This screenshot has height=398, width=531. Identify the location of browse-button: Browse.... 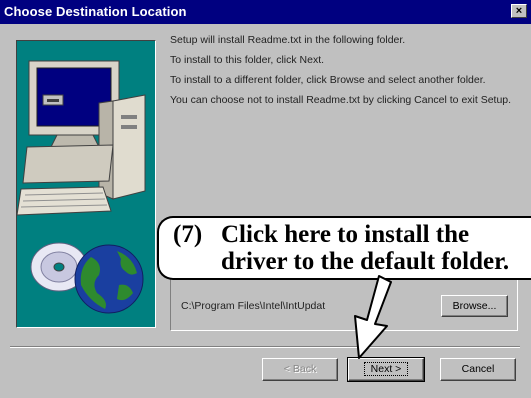
(474, 306).